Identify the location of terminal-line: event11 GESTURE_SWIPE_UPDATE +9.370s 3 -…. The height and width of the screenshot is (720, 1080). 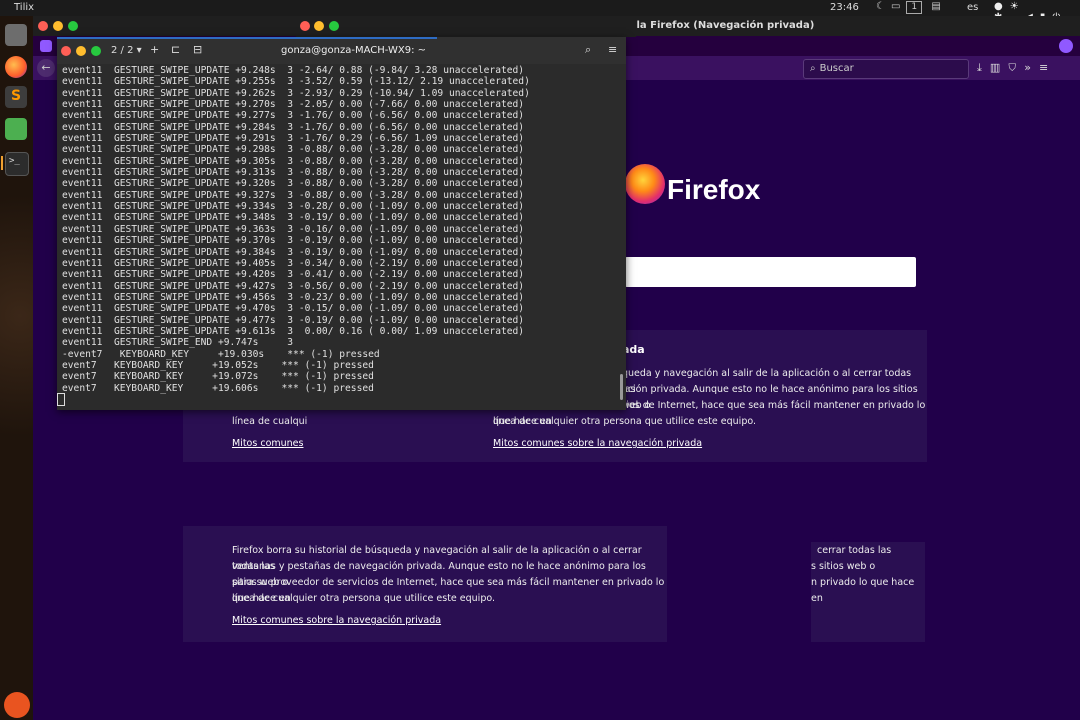
(293, 241).